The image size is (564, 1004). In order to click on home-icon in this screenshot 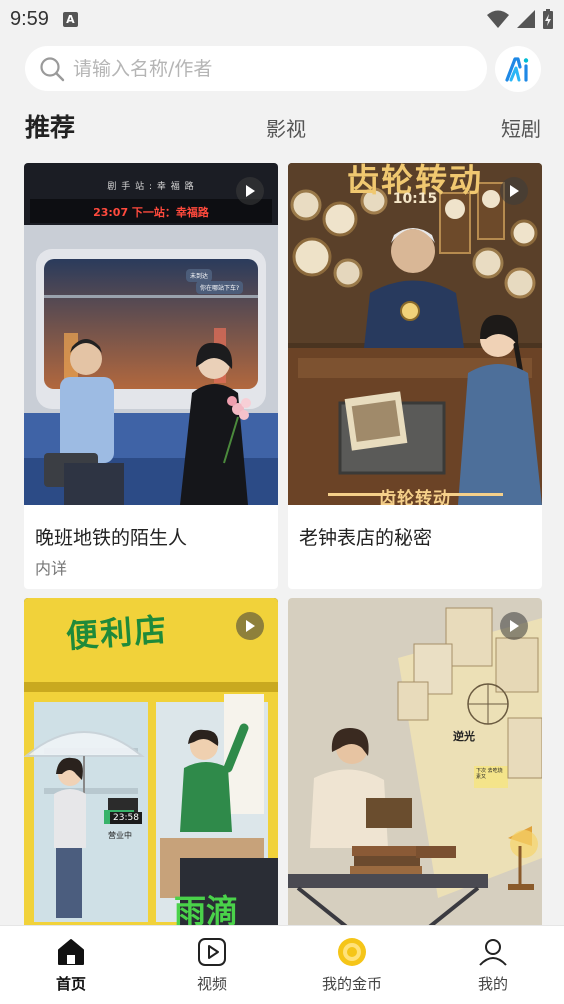, I will do `click(71, 952)`.